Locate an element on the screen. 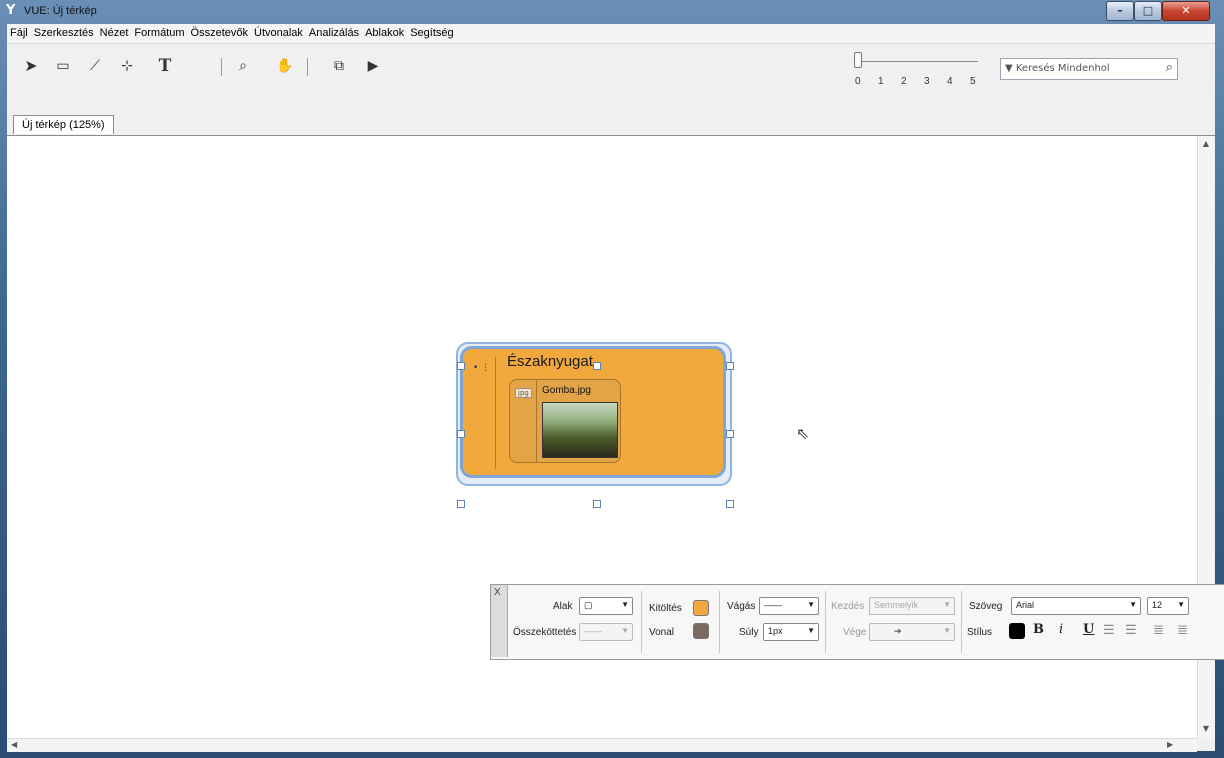 This screenshot has width=1224, height=758. resource-node: jpg Gomba.jpg is located at coordinates (565, 421).